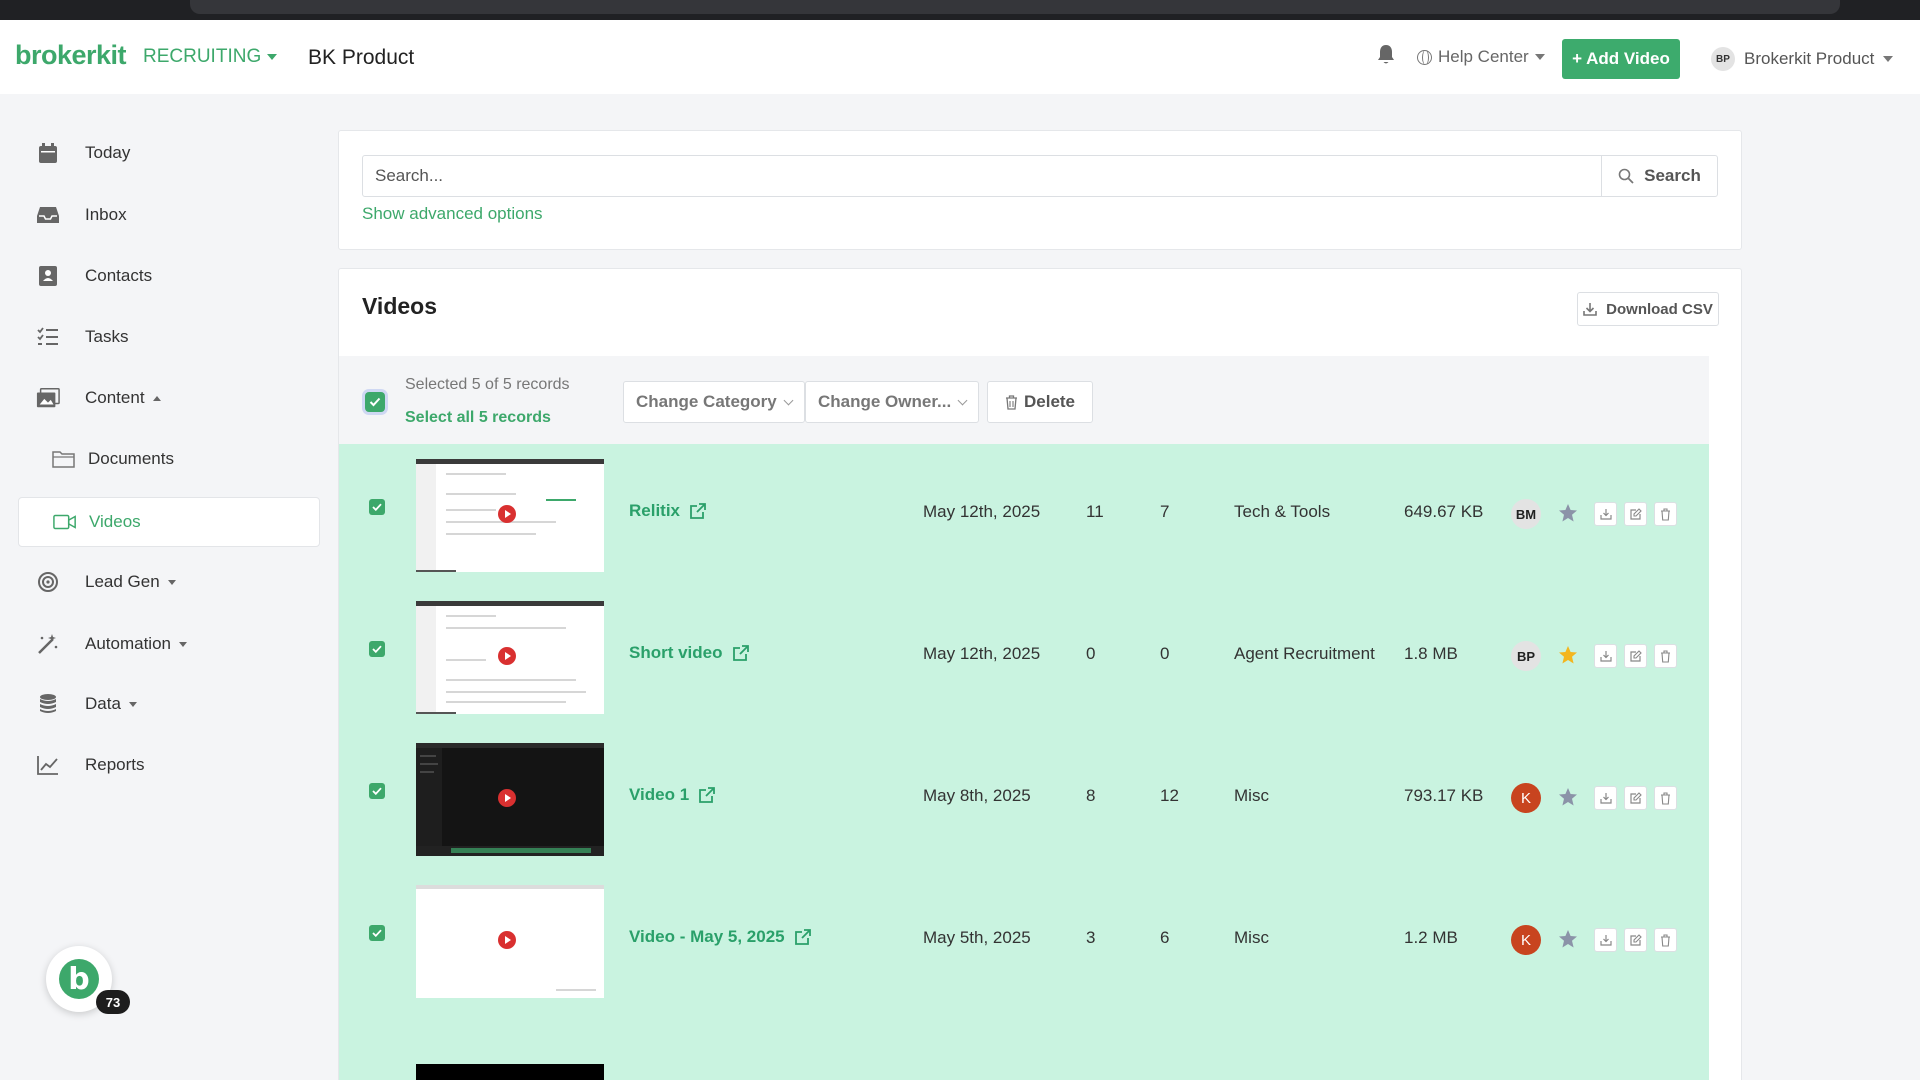  I want to click on stat-count-b: 12, so click(1169, 795).